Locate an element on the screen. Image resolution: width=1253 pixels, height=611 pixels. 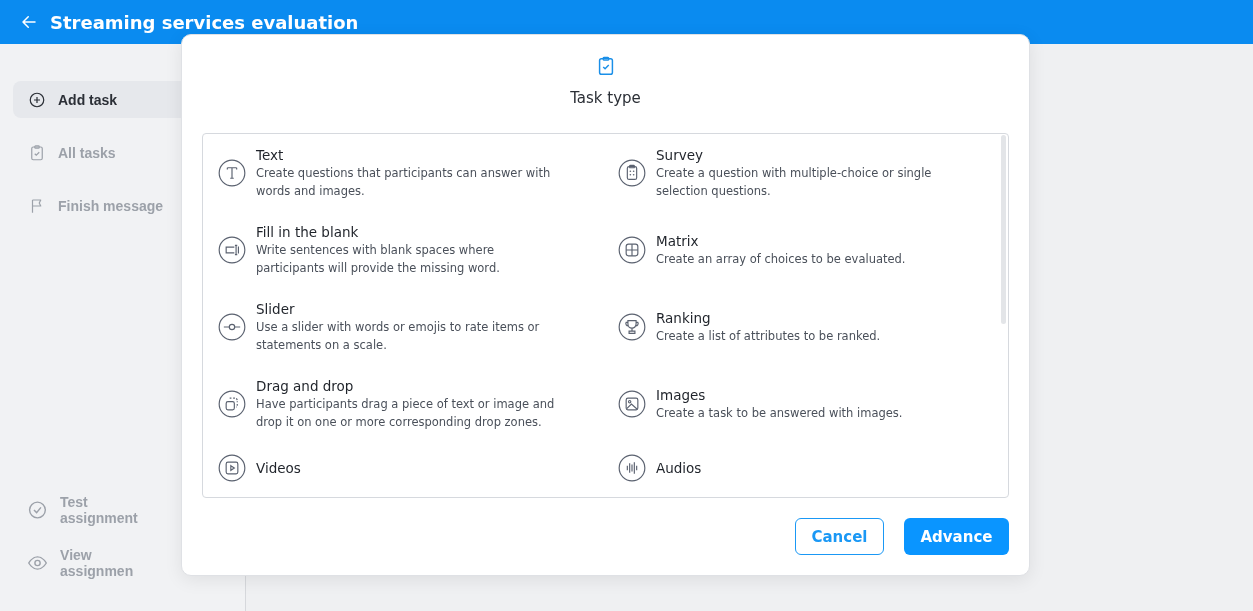
text-icon is located at coordinates (232, 172).